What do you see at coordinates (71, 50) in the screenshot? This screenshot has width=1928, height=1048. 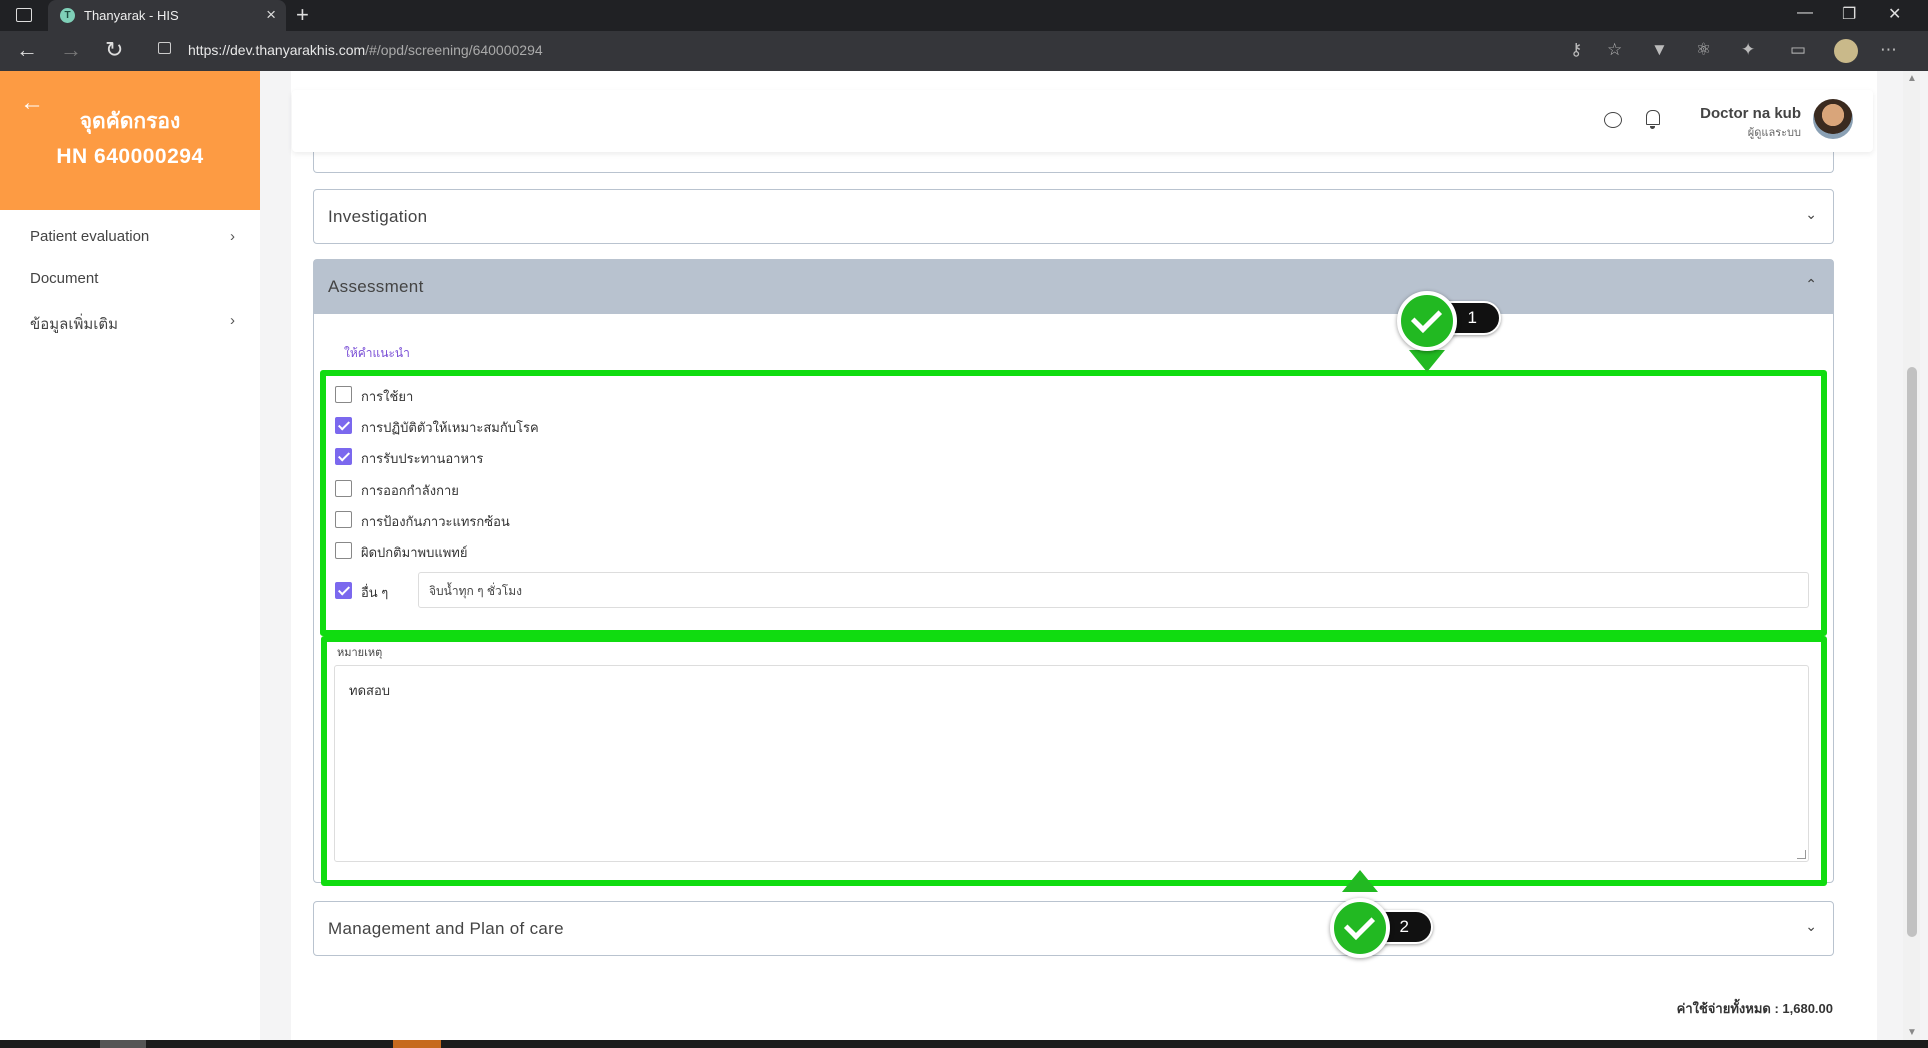 I see `forward-icon: →` at bounding box center [71, 50].